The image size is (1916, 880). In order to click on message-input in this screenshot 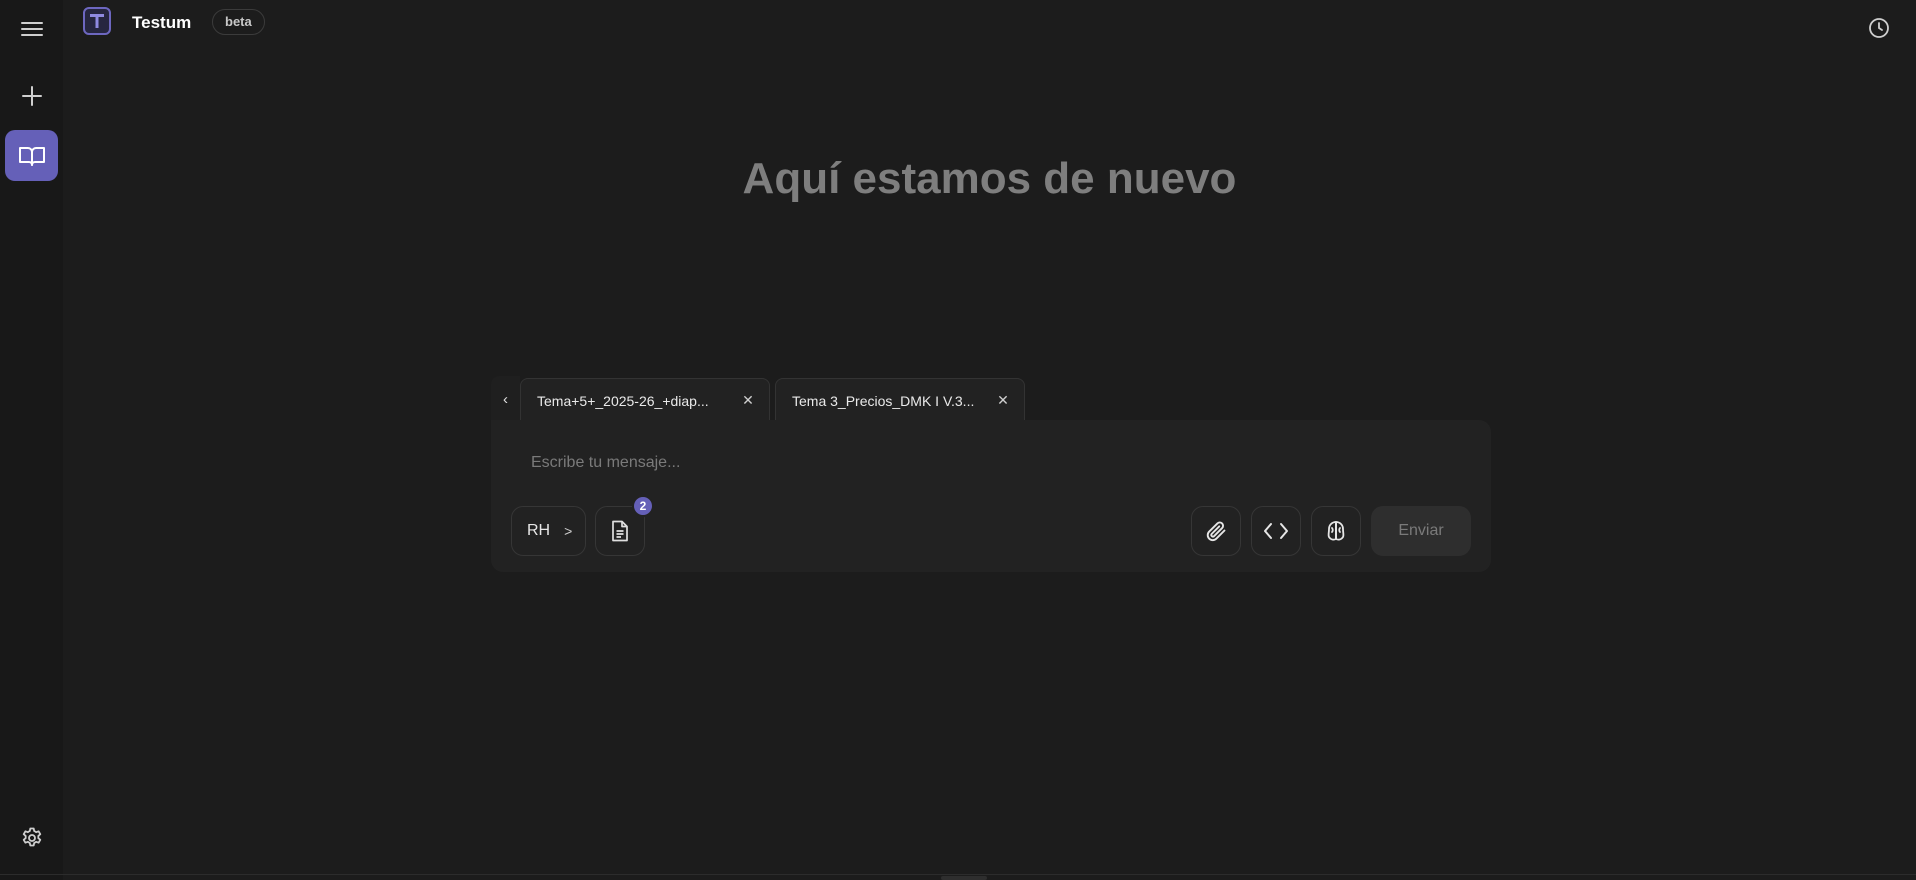, I will do `click(981, 463)`.